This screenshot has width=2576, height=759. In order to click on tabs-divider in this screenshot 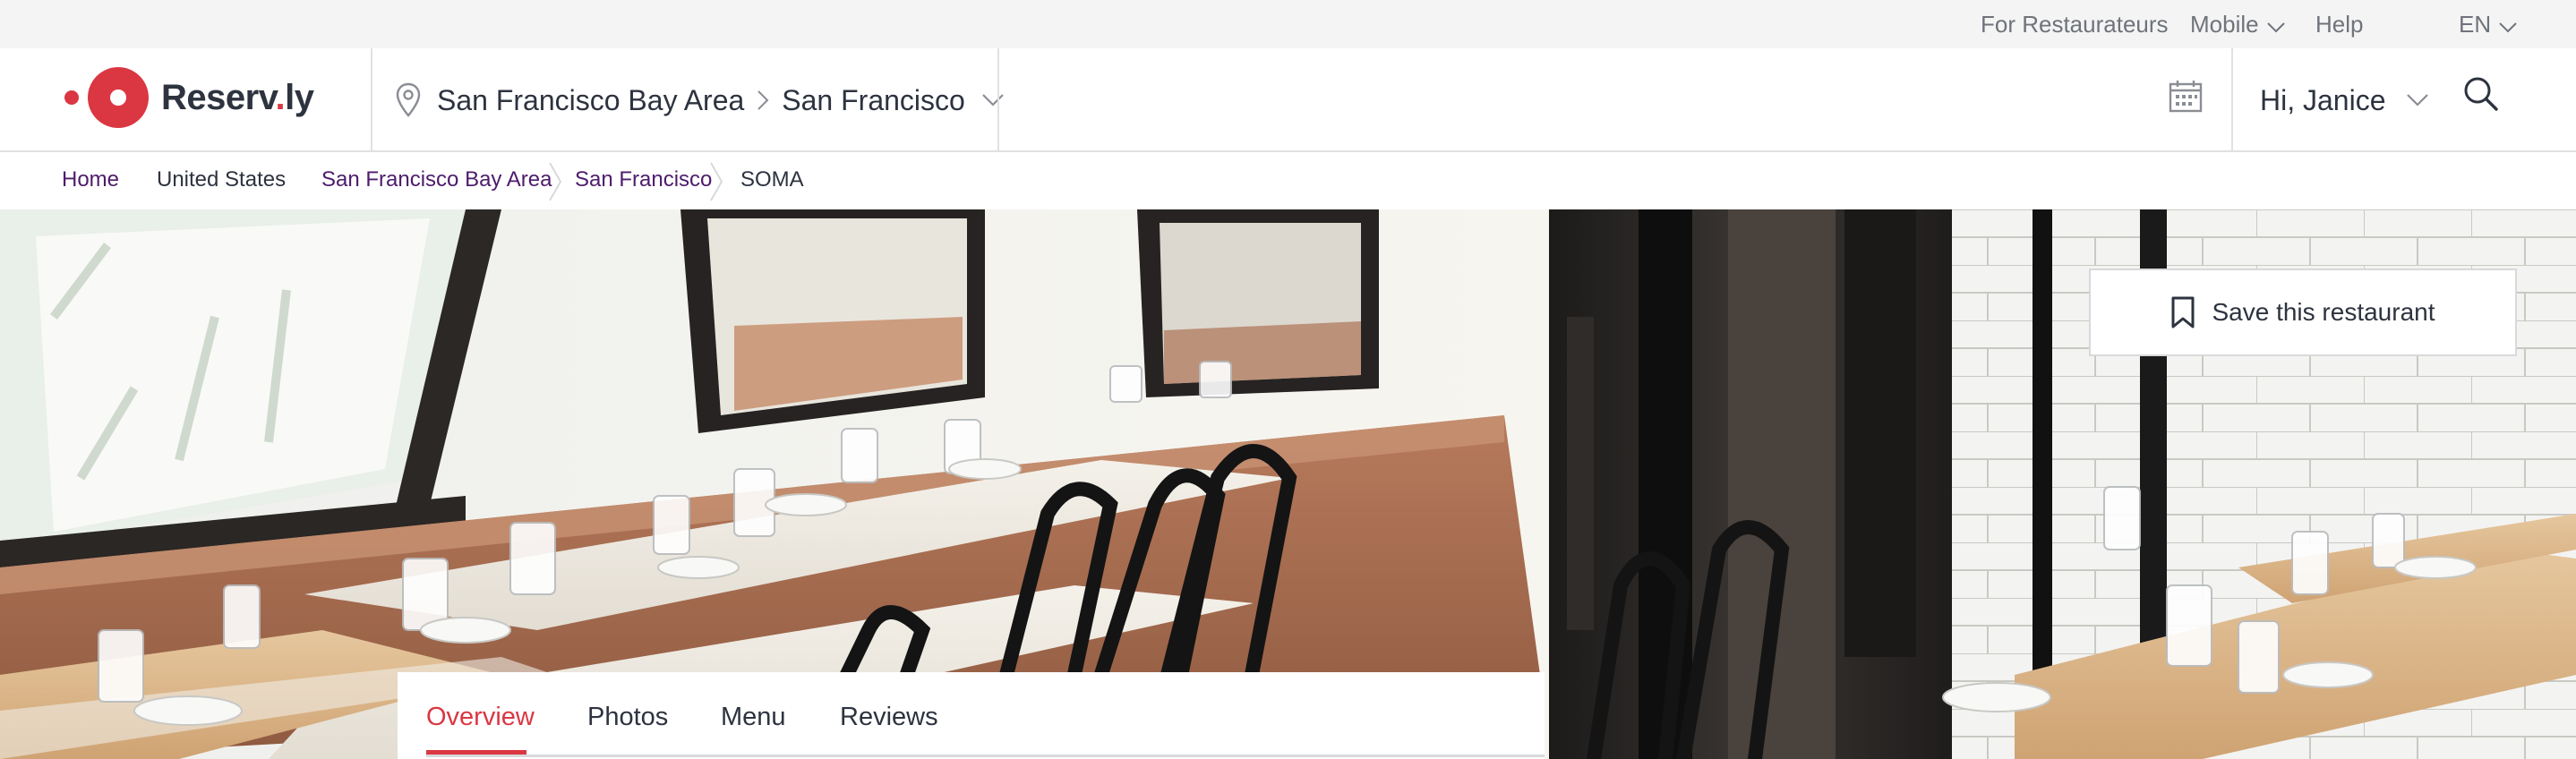, I will do `click(986, 756)`.